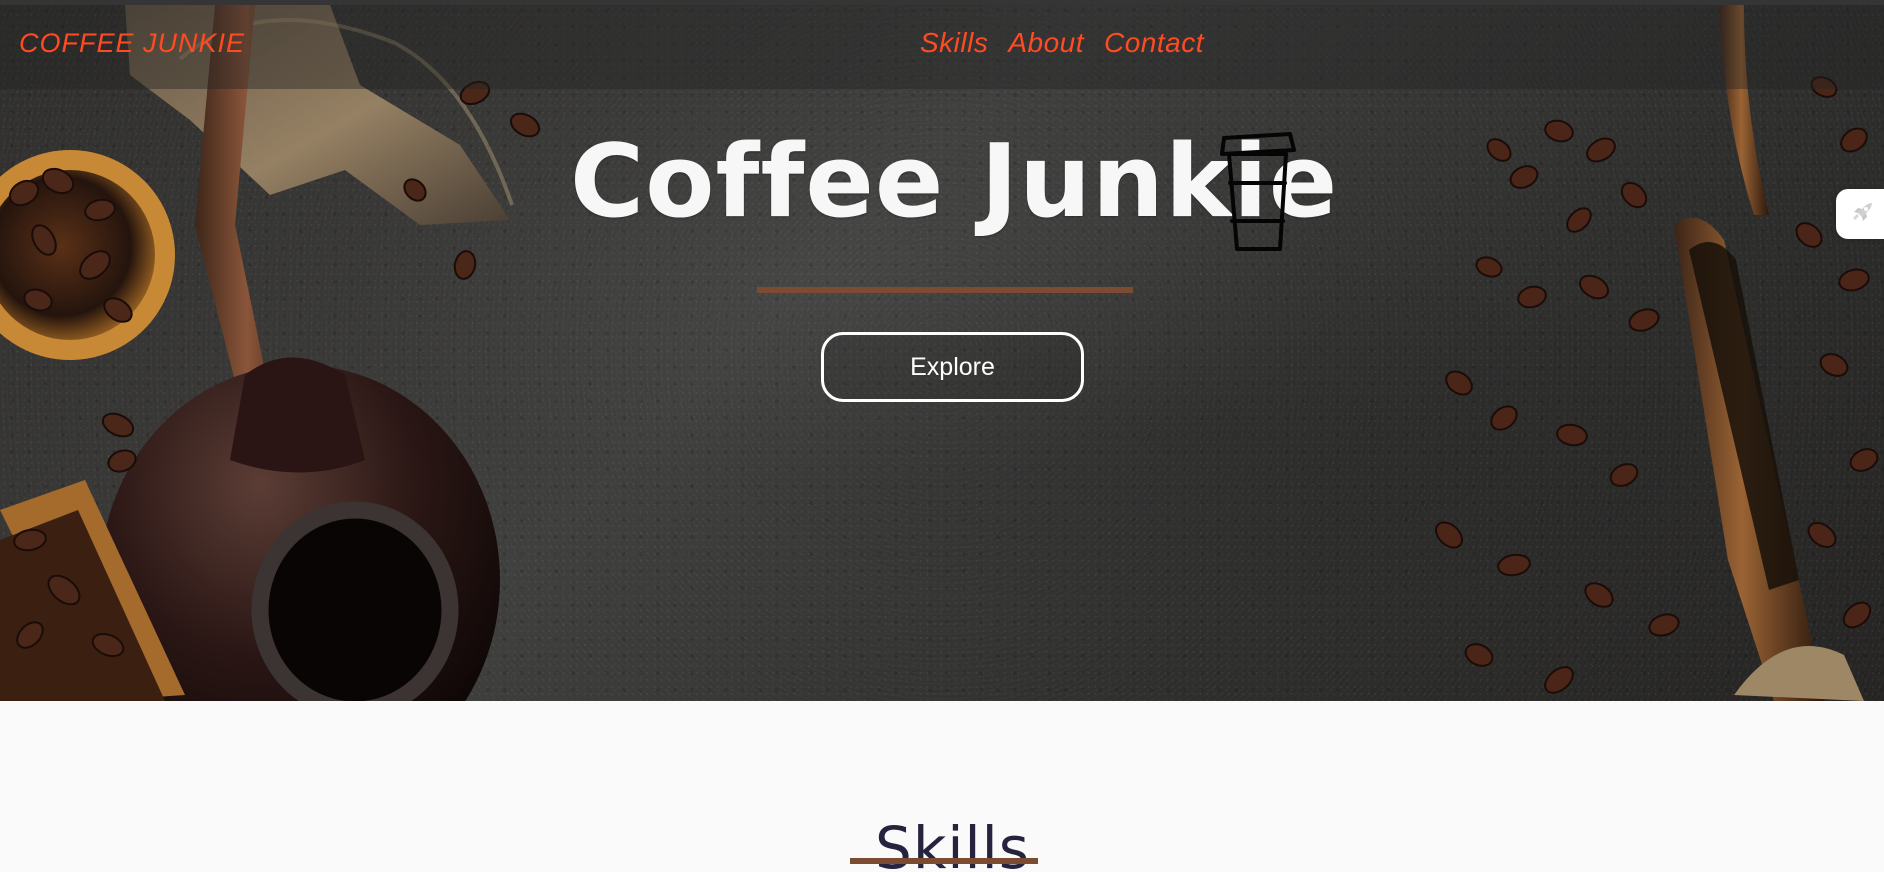  I want to click on nav-link-about: About, so click(1046, 43).